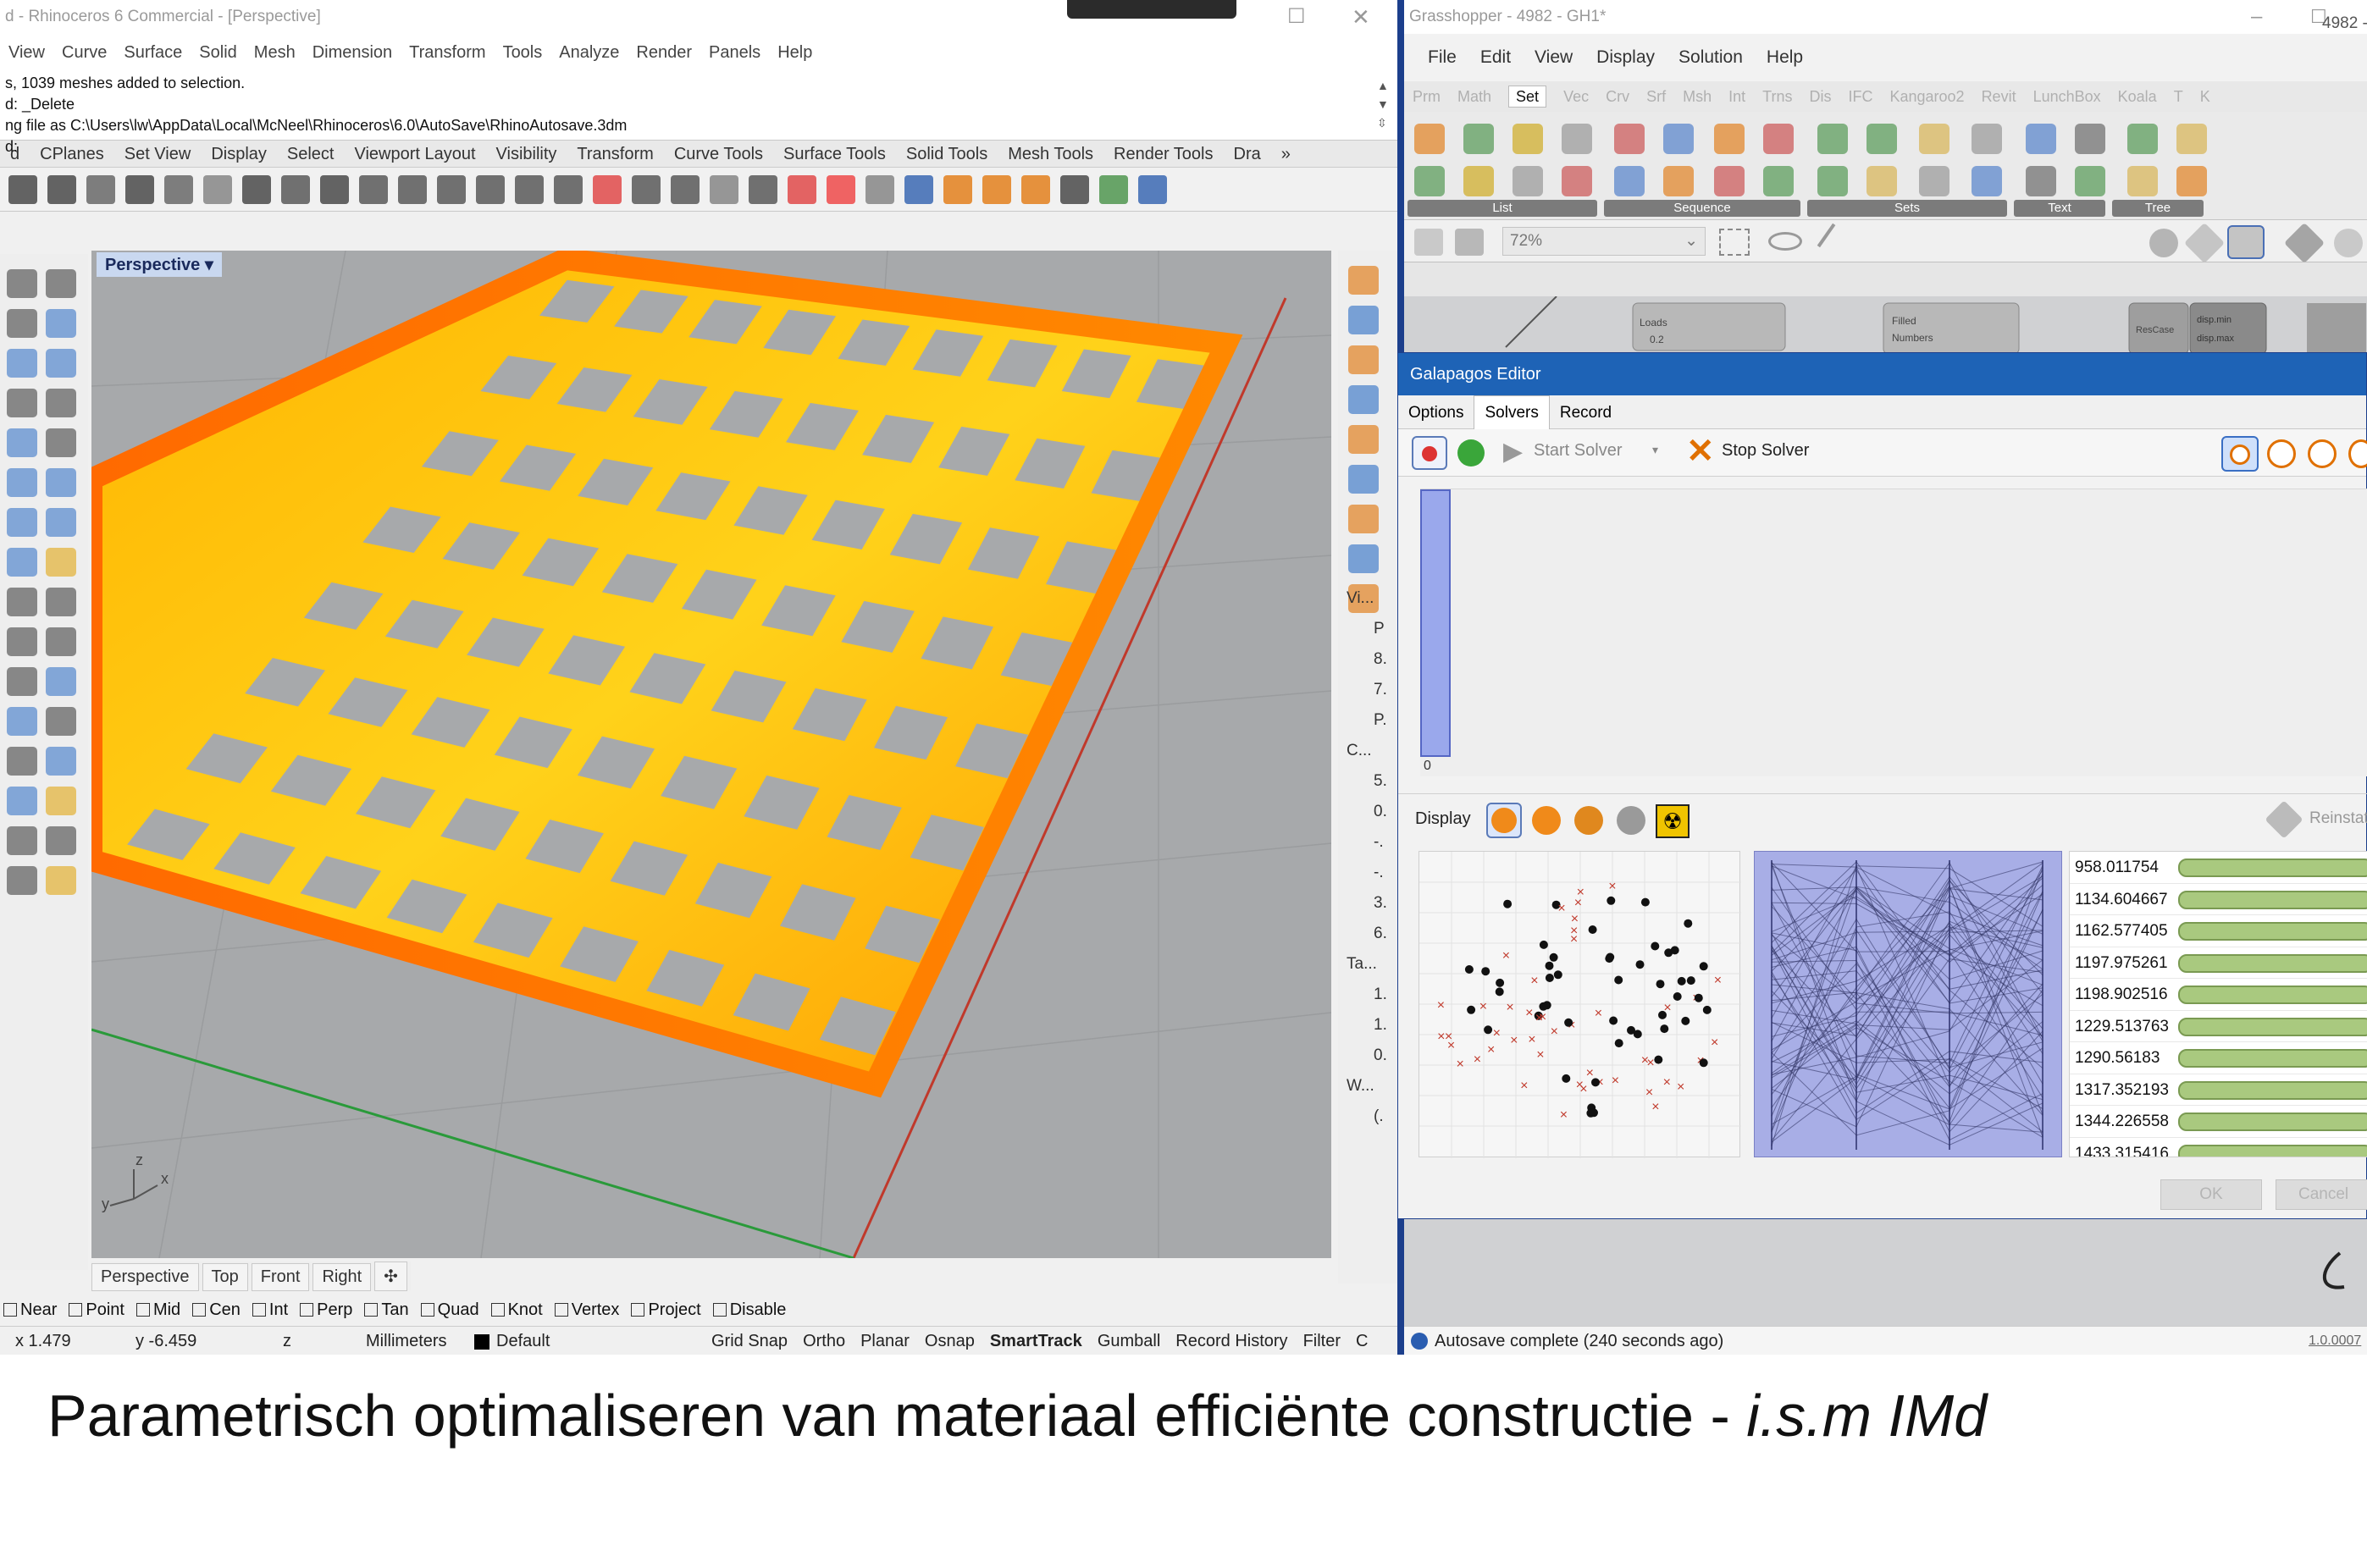 The width and height of the screenshot is (2367, 1568). Describe the element at coordinates (450, 1309) in the screenshot. I see `osnap-quad: Quad` at that location.